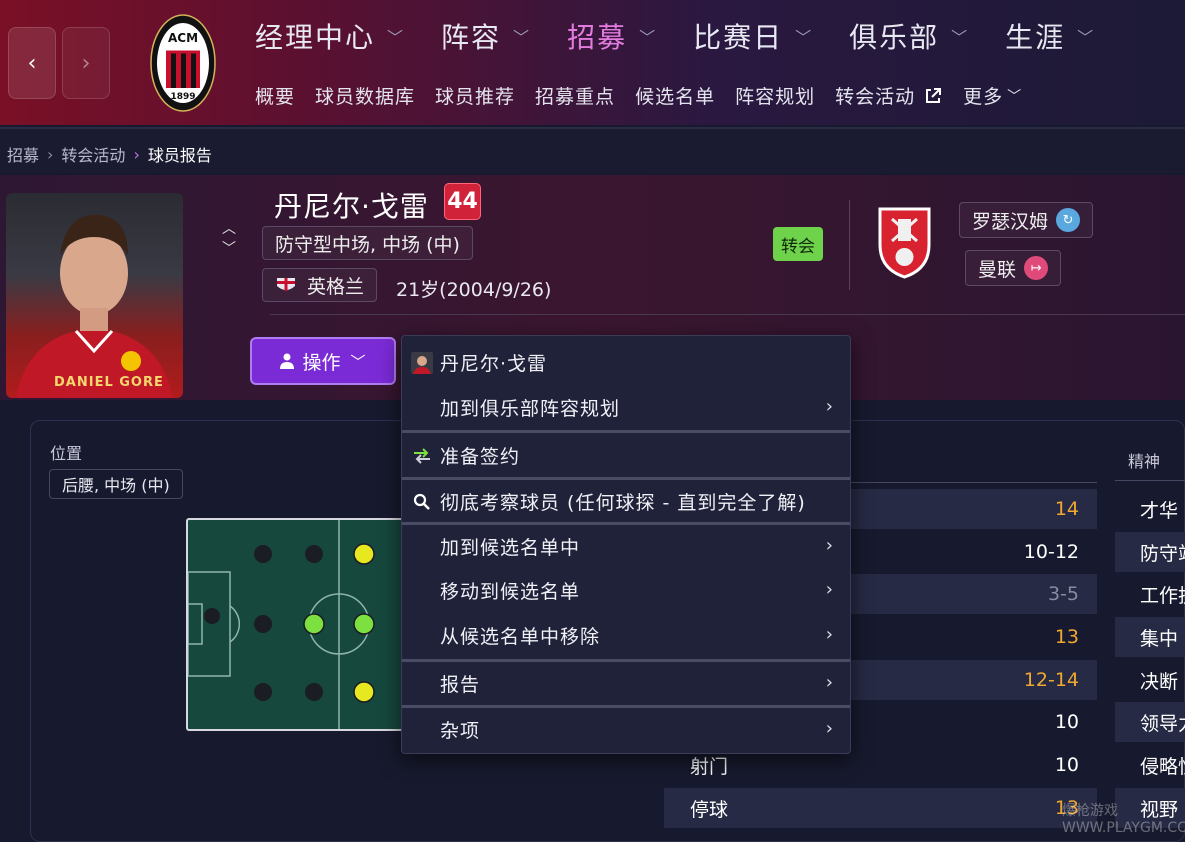  What do you see at coordinates (510, 591) in the screenshot?
I see `menu-item-label: 移动到候选名单` at bounding box center [510, 591].